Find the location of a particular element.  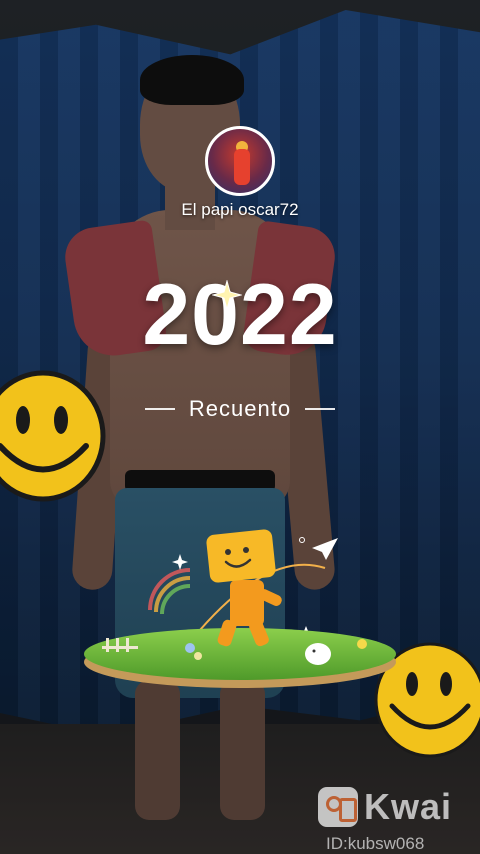

avatar is located at coordinates (240, 161).